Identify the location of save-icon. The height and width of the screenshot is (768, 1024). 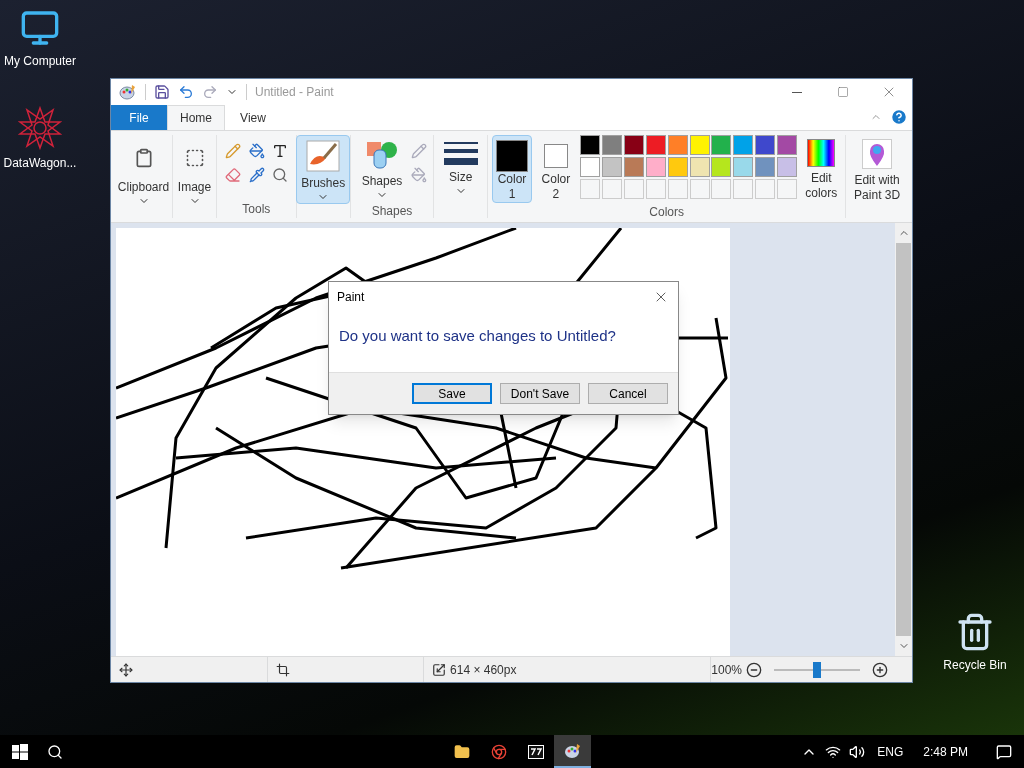
(162, 92).